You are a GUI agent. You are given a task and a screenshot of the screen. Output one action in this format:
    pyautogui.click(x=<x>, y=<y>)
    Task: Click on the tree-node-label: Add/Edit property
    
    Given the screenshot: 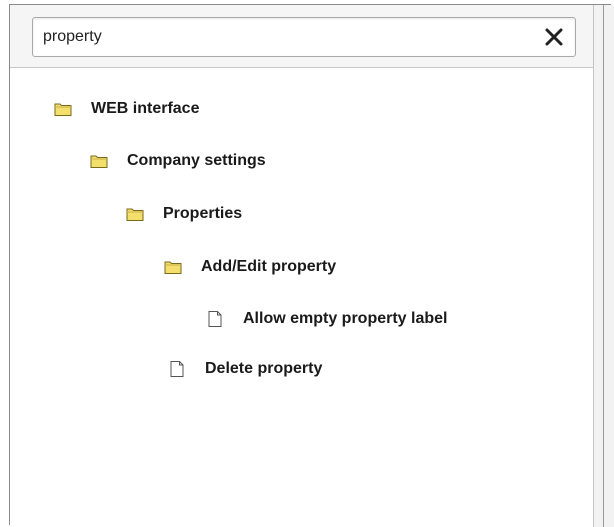 What is the action you would take?
    pyautogui.click(x=269, y=266)
    